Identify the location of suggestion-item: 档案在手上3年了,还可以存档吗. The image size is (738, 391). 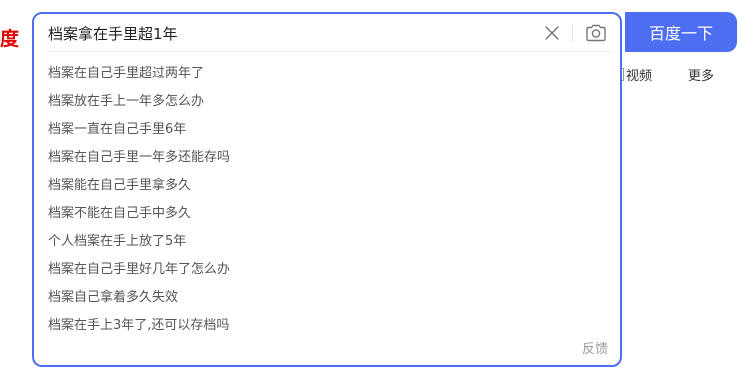
(327, 326).